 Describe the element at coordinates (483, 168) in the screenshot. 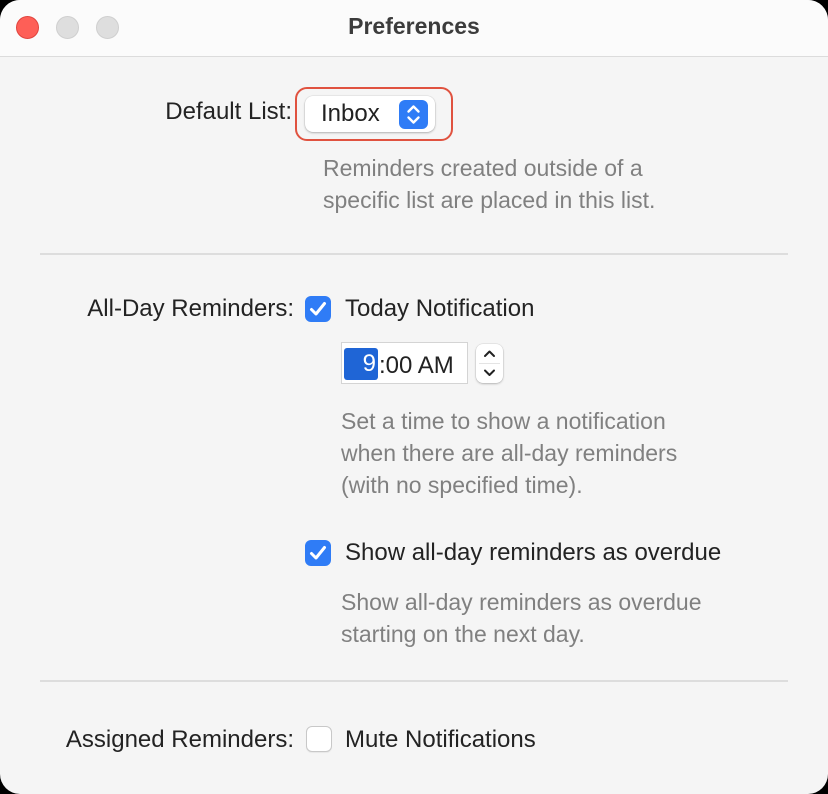

I see `default-list-description-line-1: Reminders created outside of a` at that location.